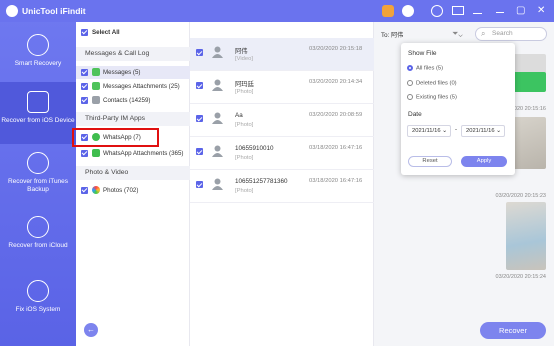 This screenshot has width=554, height=346. Describe the element at coordinates (392, 35) in the screenshot. I see `recipient-label: To: 阿伟` at that location.